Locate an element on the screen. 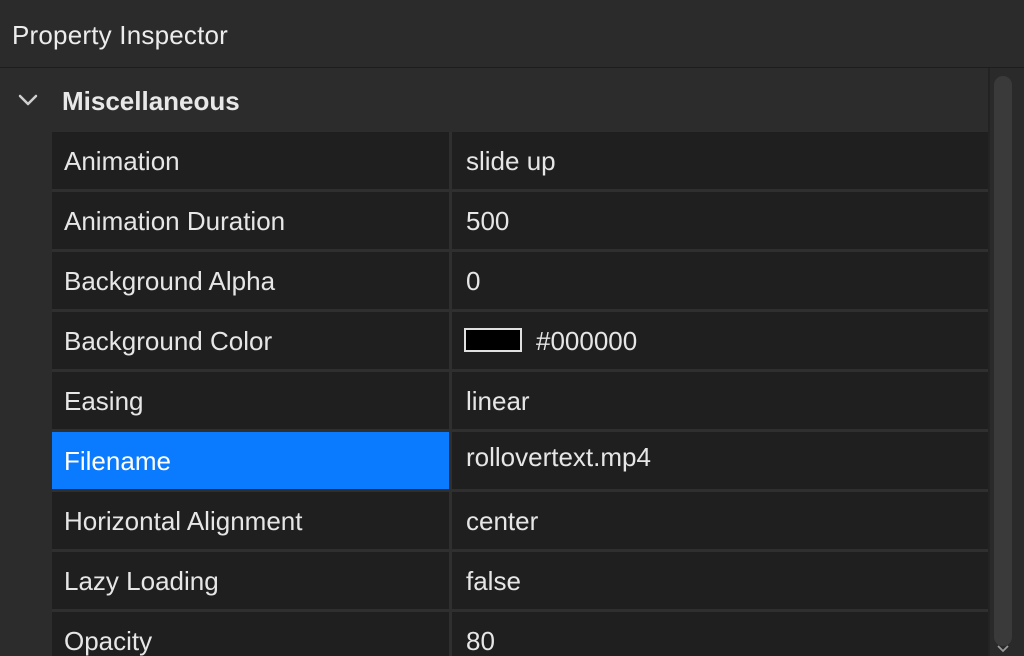 Image resolution: width=1024 pixels, height=656 pixels. property-name-cell: Easing is located at coordinates (252, 400).